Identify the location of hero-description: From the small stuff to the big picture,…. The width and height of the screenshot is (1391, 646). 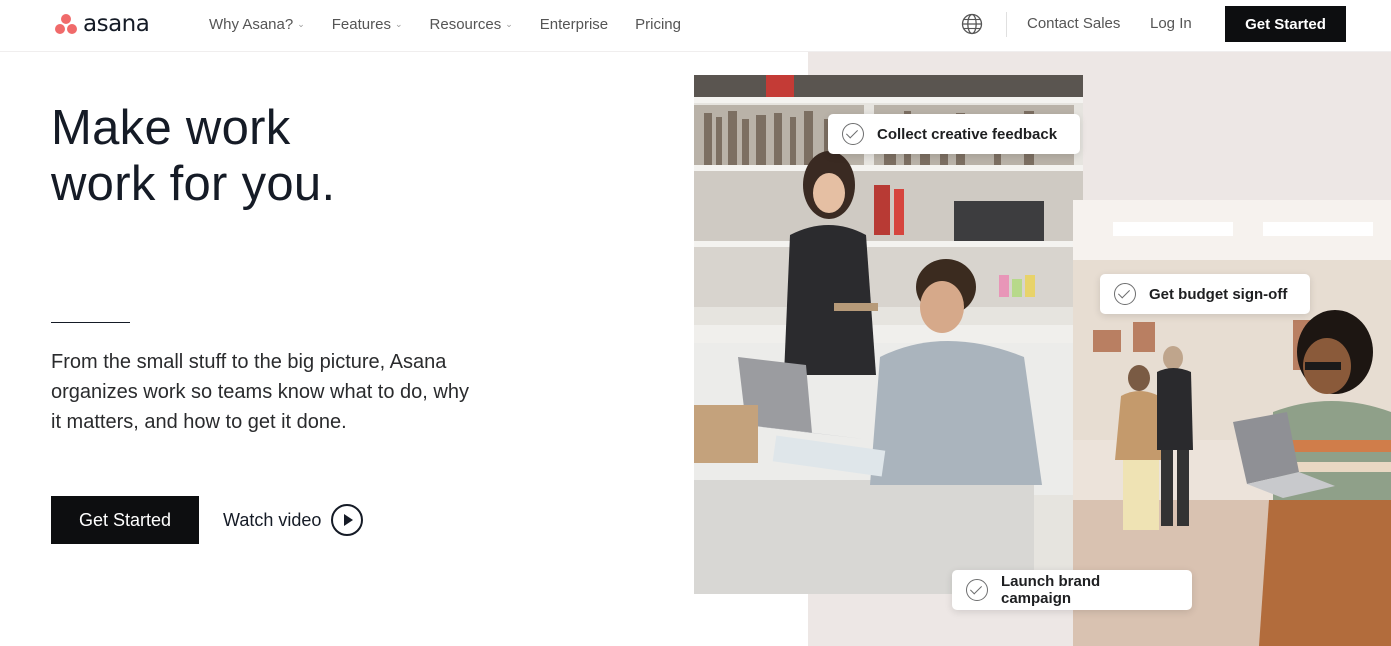
(260, 392).